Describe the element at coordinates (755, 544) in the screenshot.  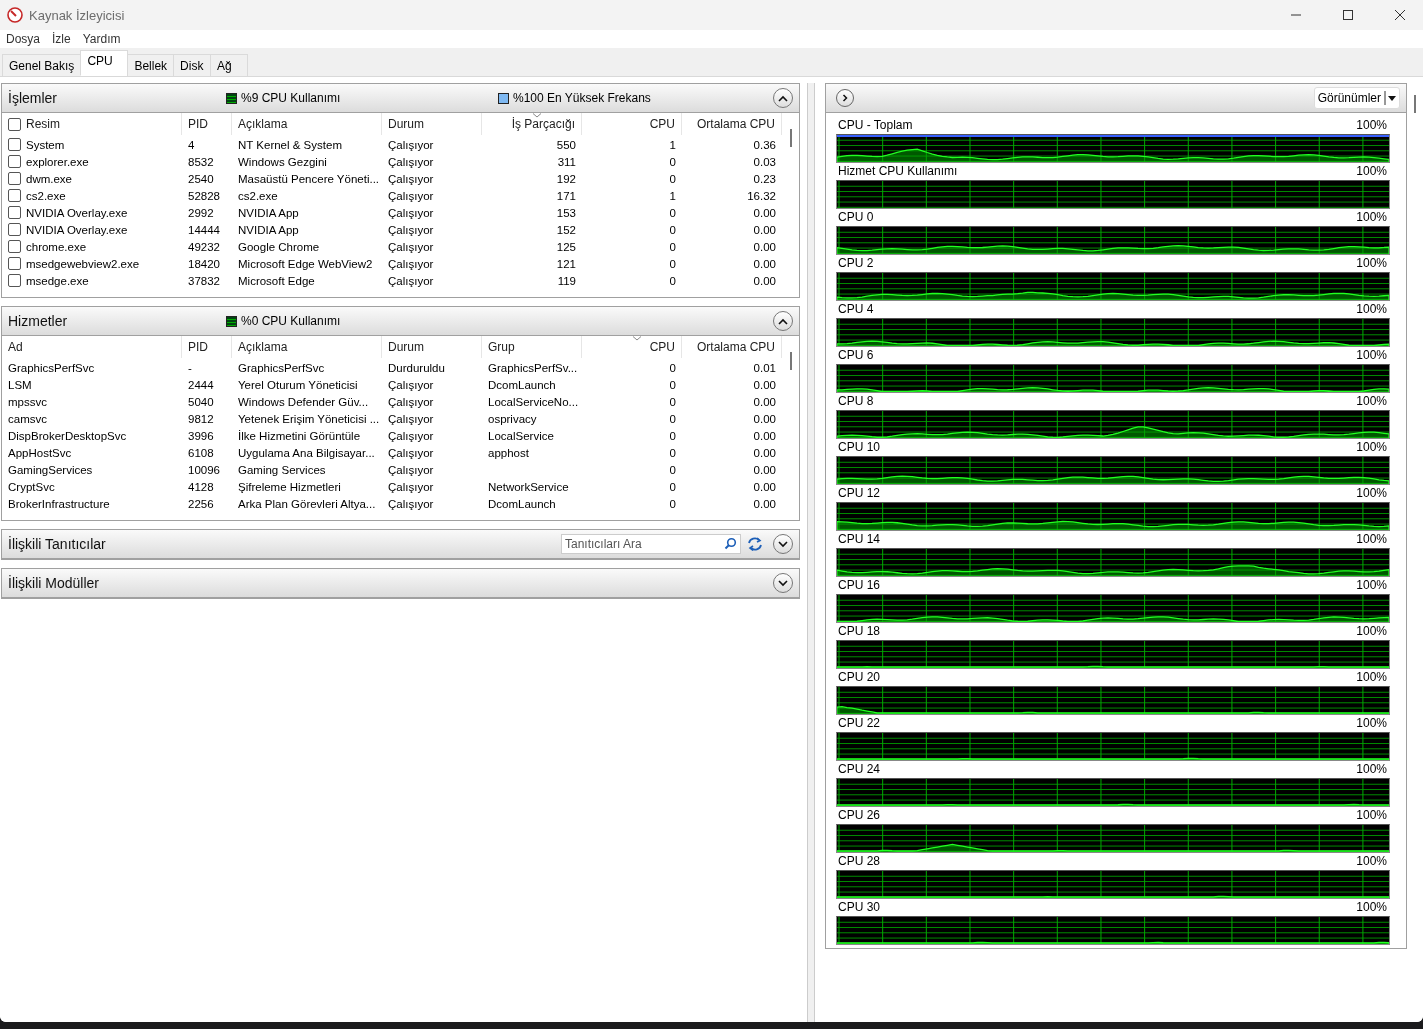
I see `refresh-icon` at that location.